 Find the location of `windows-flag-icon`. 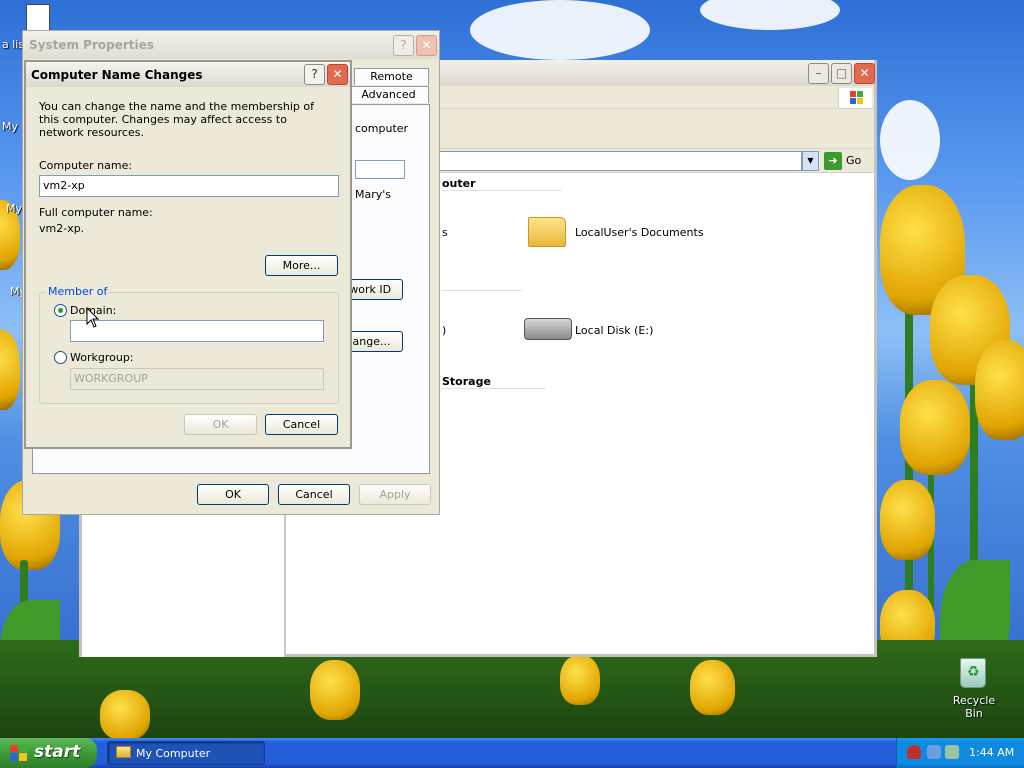

windows-flag-icon is located at coordinates (18, 753).